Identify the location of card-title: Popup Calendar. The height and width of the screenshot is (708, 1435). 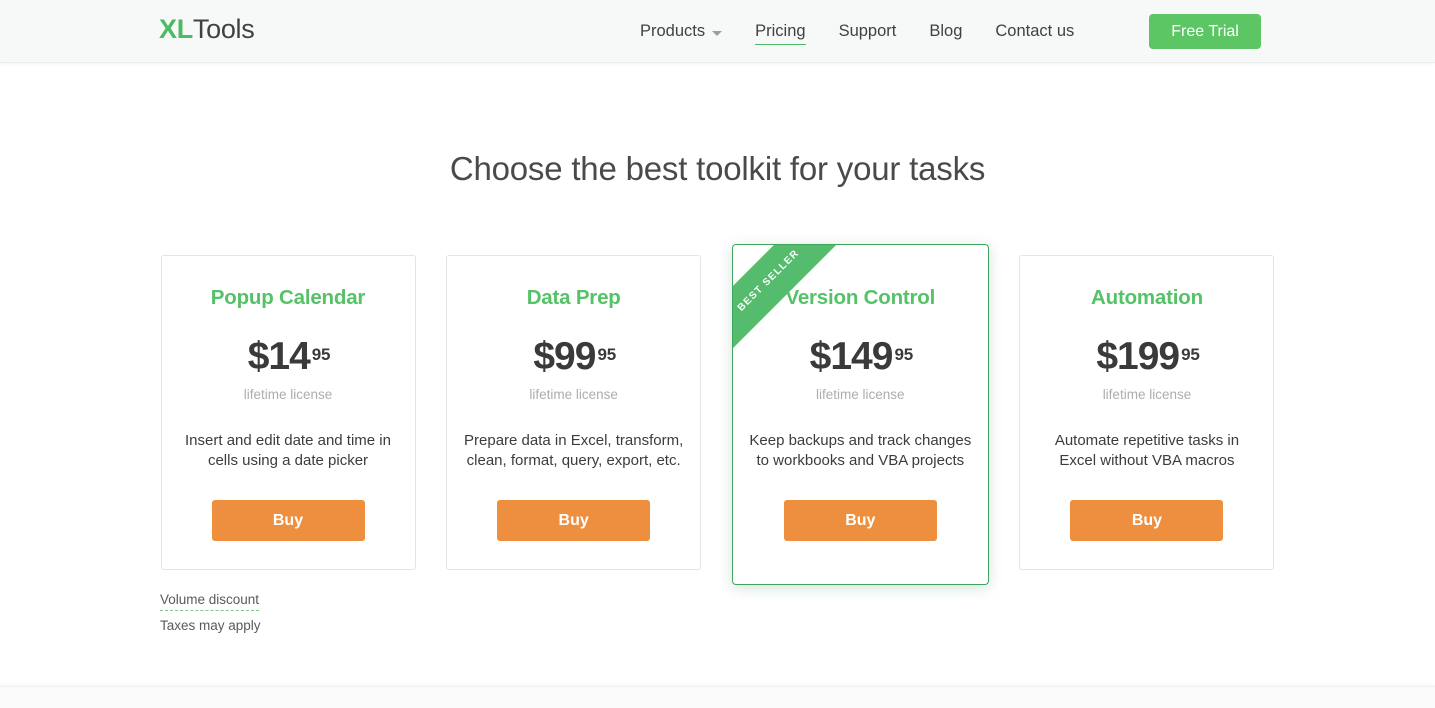
(288, 297).